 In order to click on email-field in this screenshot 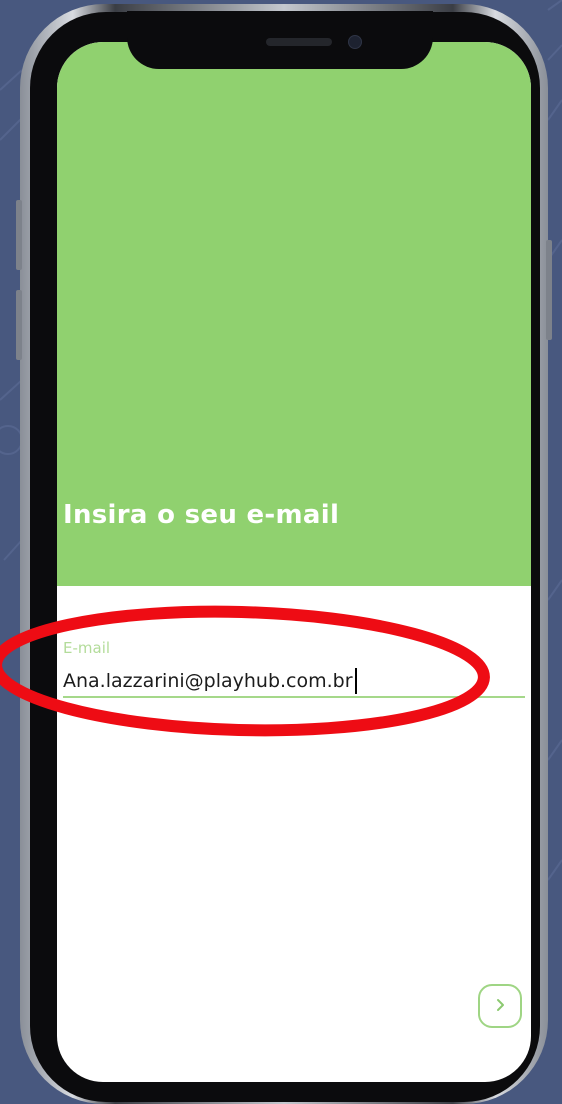, I will do `click(294, 682)`.